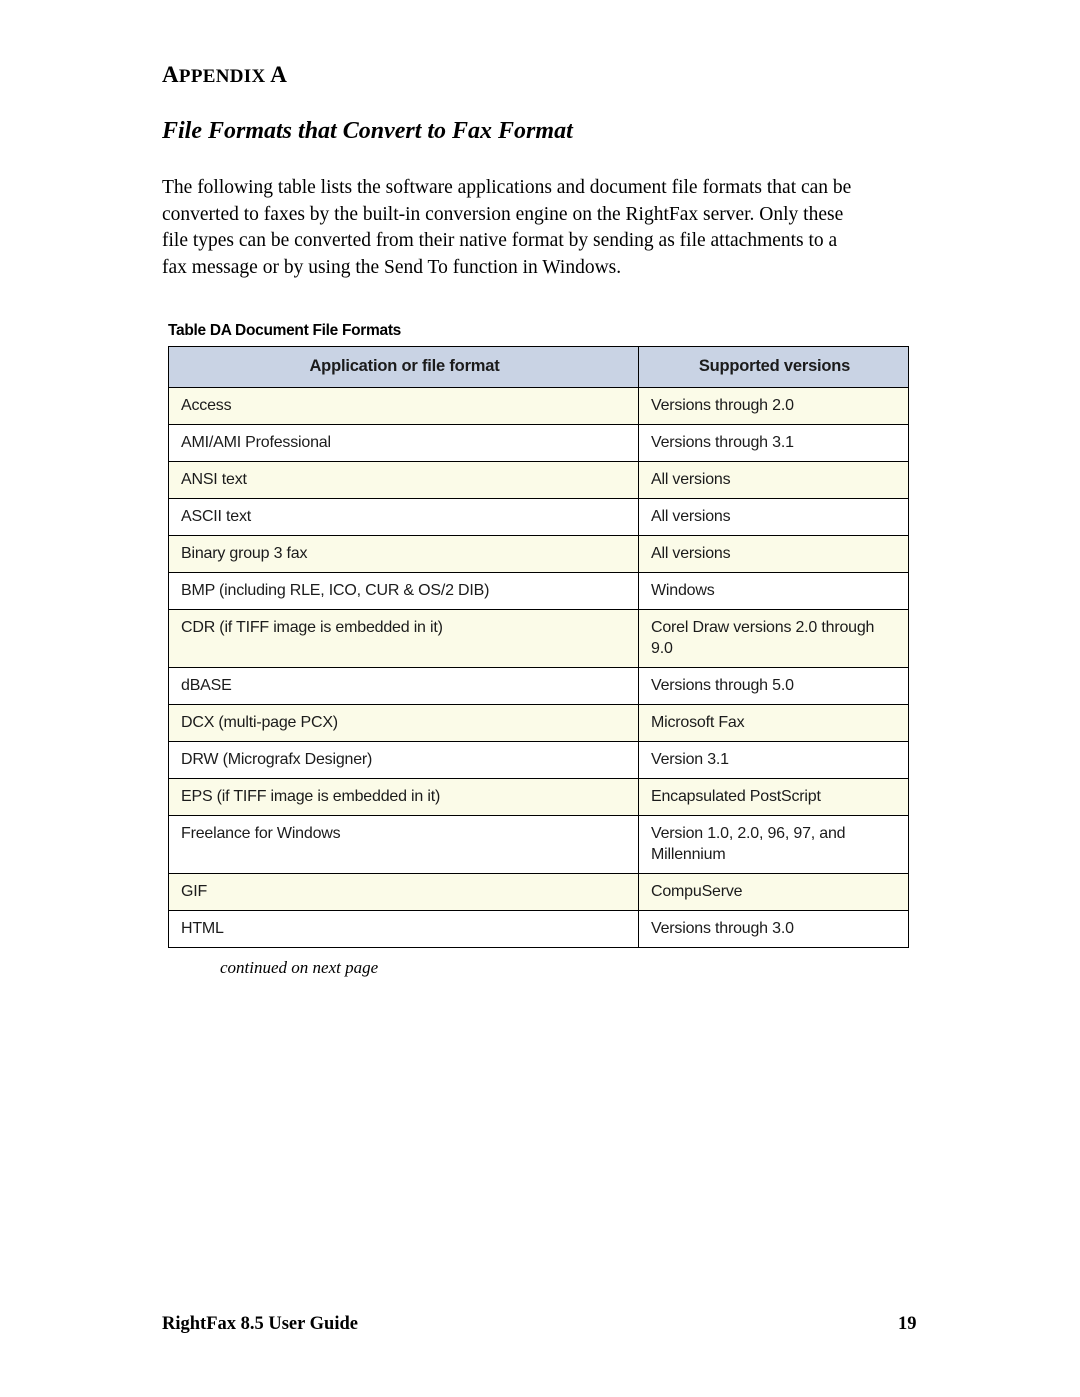  I want to click on cell-format: DCX (multi-page PCX), so click(403, 723).